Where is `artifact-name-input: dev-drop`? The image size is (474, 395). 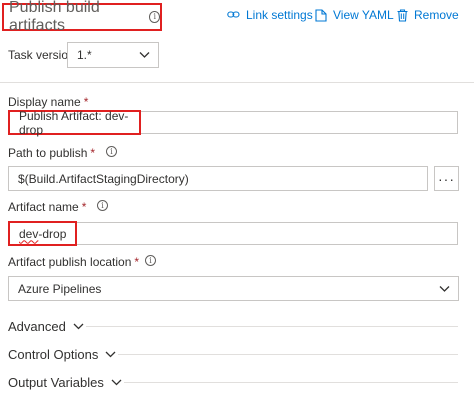 artifact-name-input: dev-drop is located at coordinates (42, 233).